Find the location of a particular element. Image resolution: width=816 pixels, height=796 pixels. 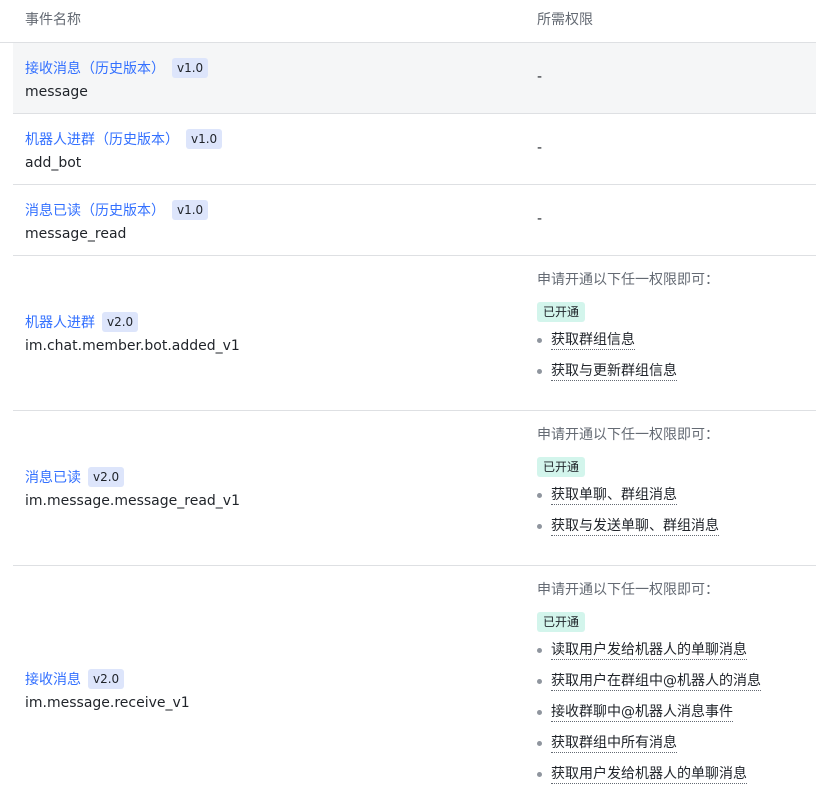

event-key: im.chat.member.bot.added_v1 is located at coordinates (132, 346).